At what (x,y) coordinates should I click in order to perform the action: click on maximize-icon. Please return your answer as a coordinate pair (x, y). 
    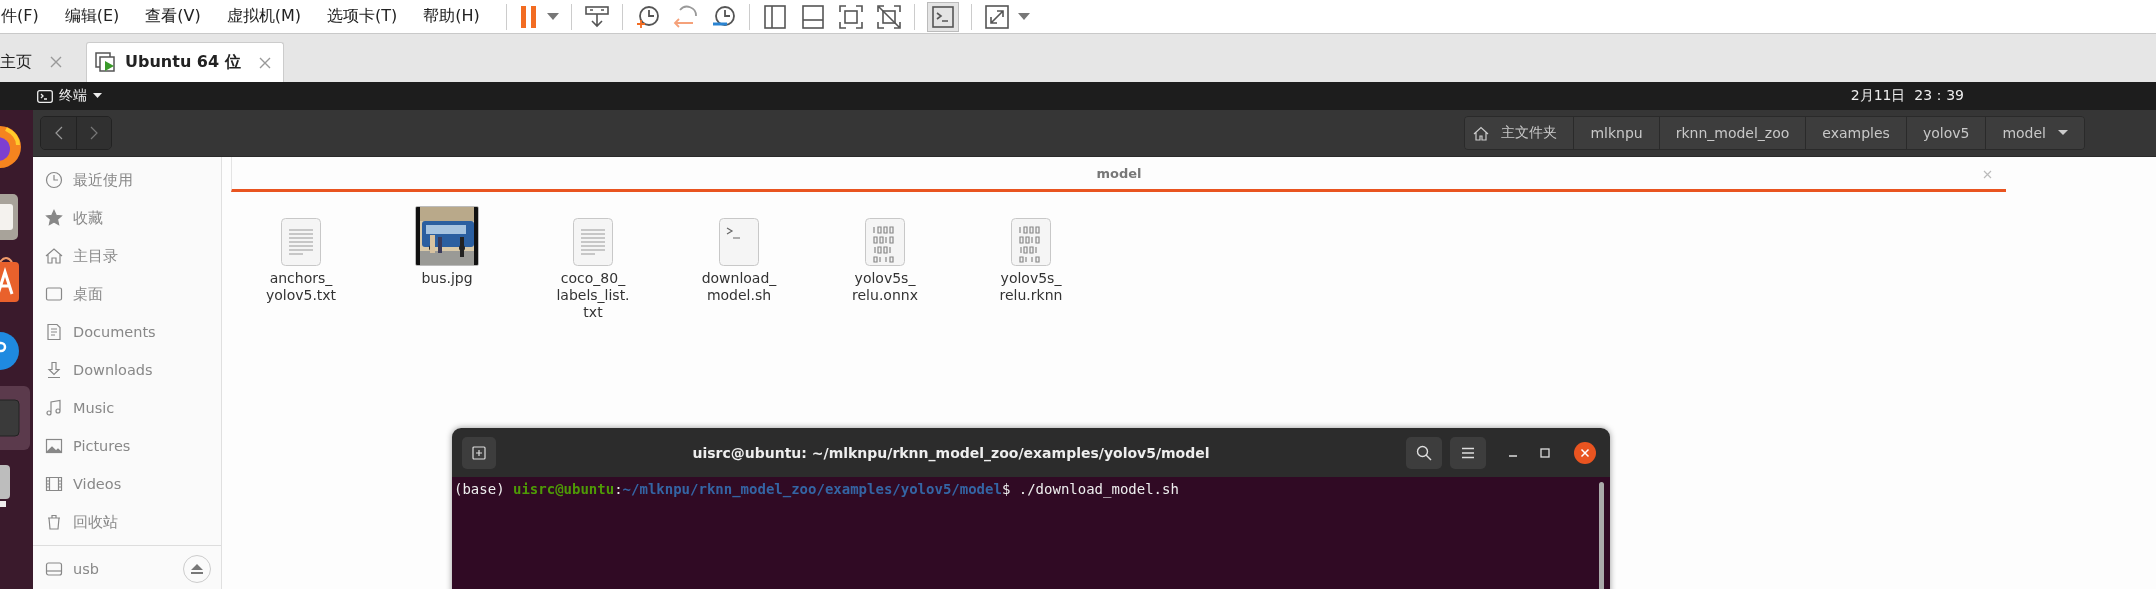
    Looking at the image, I should click on (1545, 452).